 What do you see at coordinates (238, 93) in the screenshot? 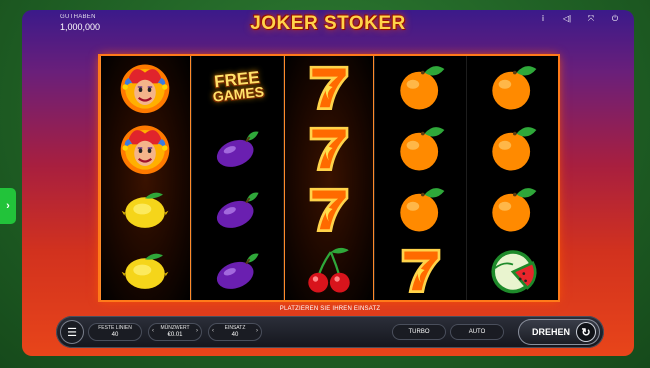
I see `free-games-line2: GAMES` at bounding box center [238, 93].